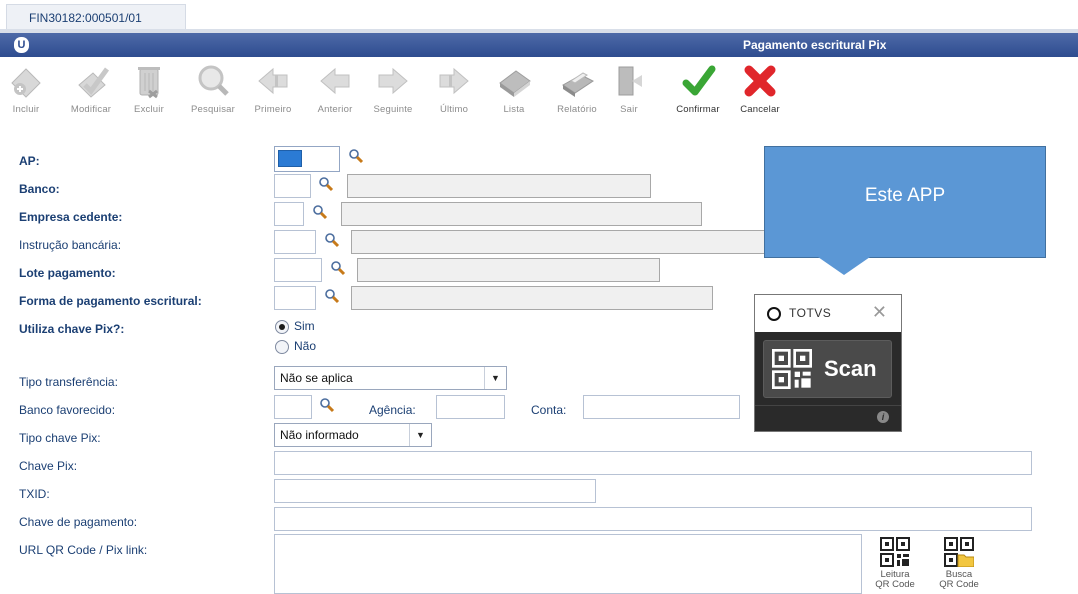 The width and height of the screenshot is (1078, 594). What do you see at coordinates (879, 312) in the screenshot?
I see `close-icon: ✕` at bounding box center [879, 312].